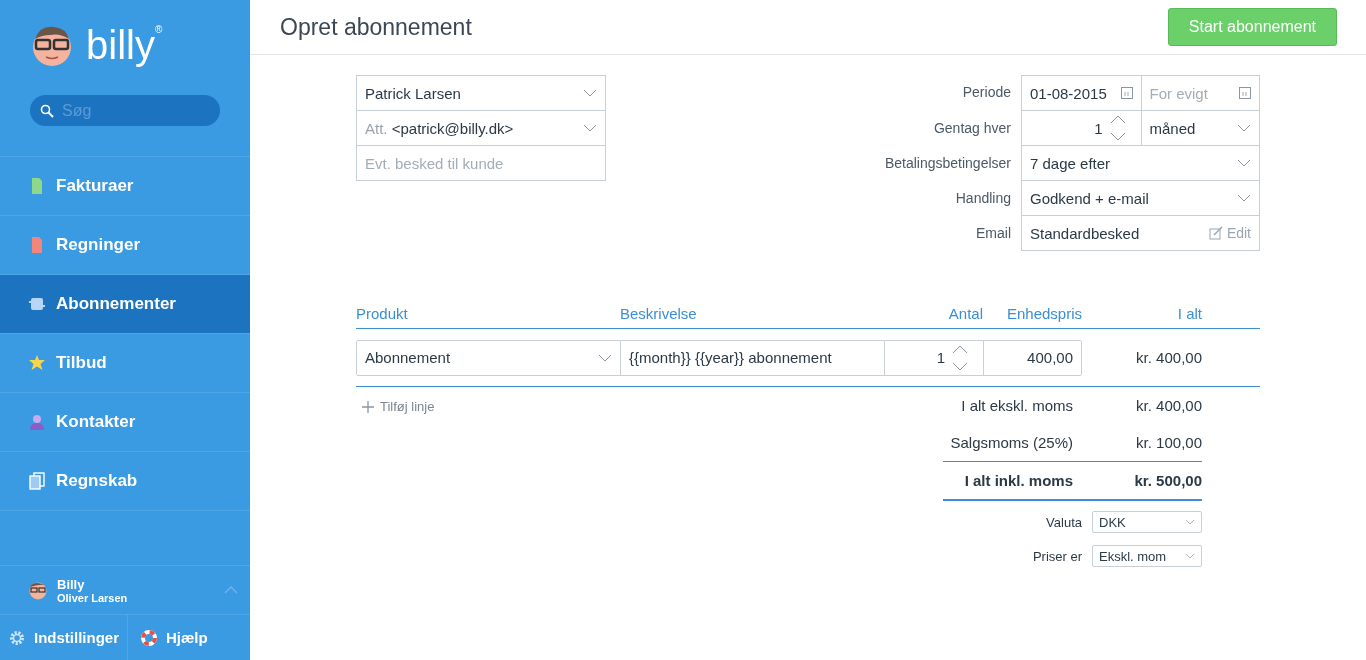  Describe the element at coordinates (1140, 163) in the screenshot. I see `payment-terms-select: 7 dage efter` at that location.